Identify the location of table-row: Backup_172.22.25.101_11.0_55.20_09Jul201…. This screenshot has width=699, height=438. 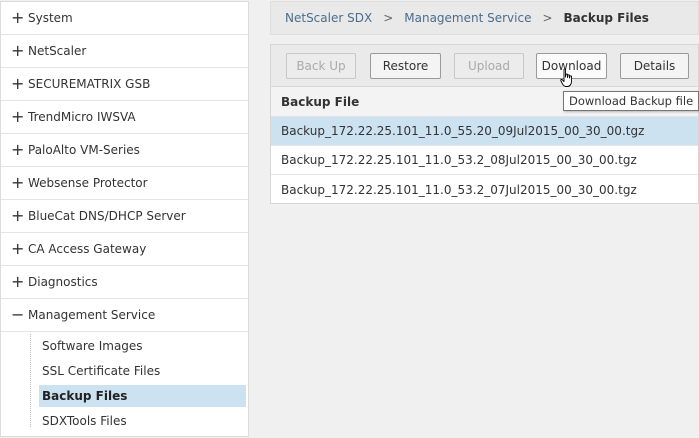
(484, 131).